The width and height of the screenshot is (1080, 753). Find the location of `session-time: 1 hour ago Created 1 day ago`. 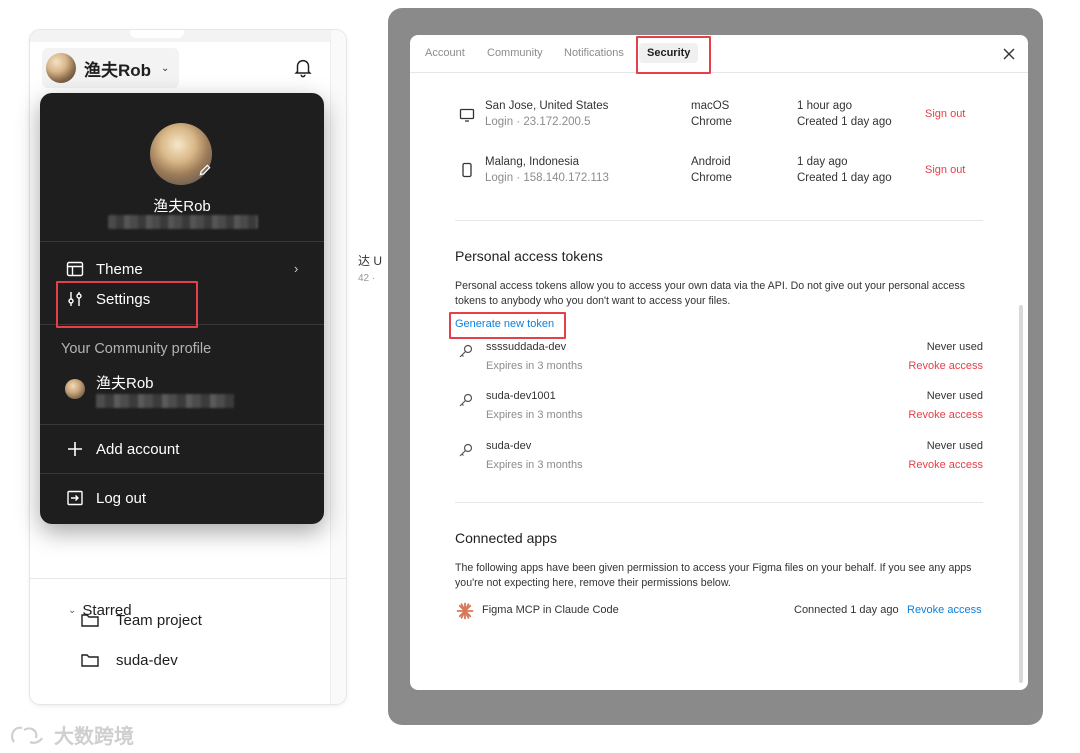

session-time: 1 hour ago Created 1 day ago is located at coordinates (844, 114).